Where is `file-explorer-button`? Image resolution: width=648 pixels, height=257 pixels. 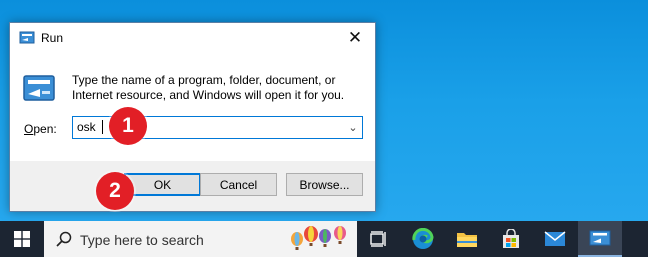
file-explorer-button is located at coordinates (467, 239).